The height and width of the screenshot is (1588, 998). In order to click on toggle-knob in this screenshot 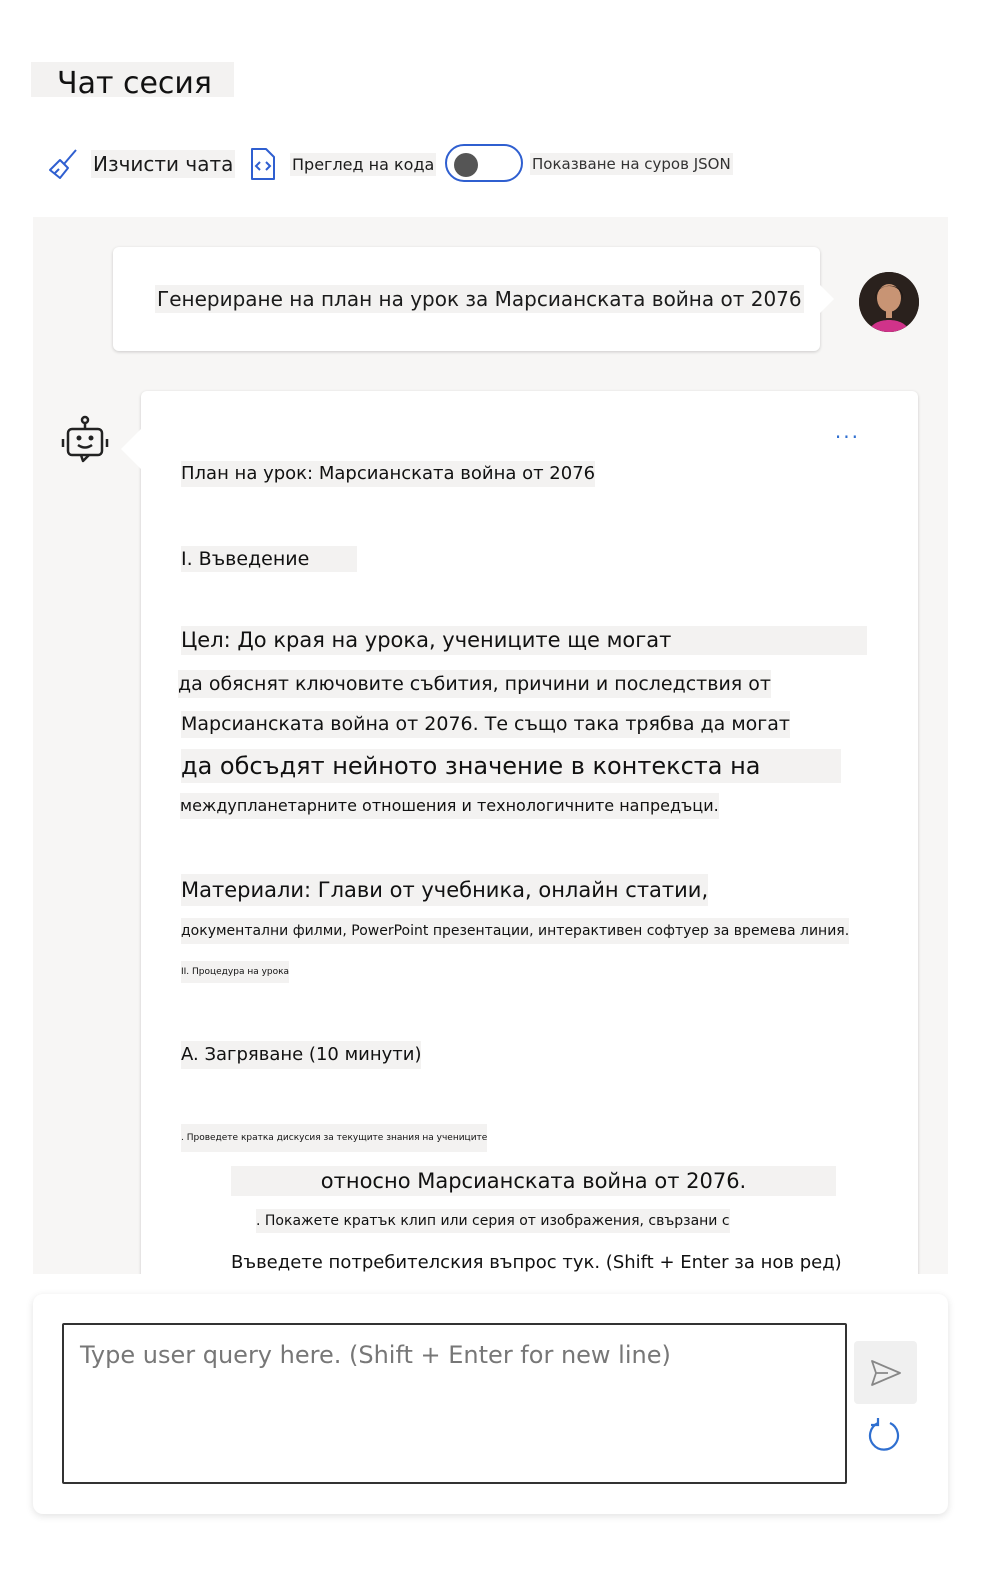, I will do `click(466, 165)`.